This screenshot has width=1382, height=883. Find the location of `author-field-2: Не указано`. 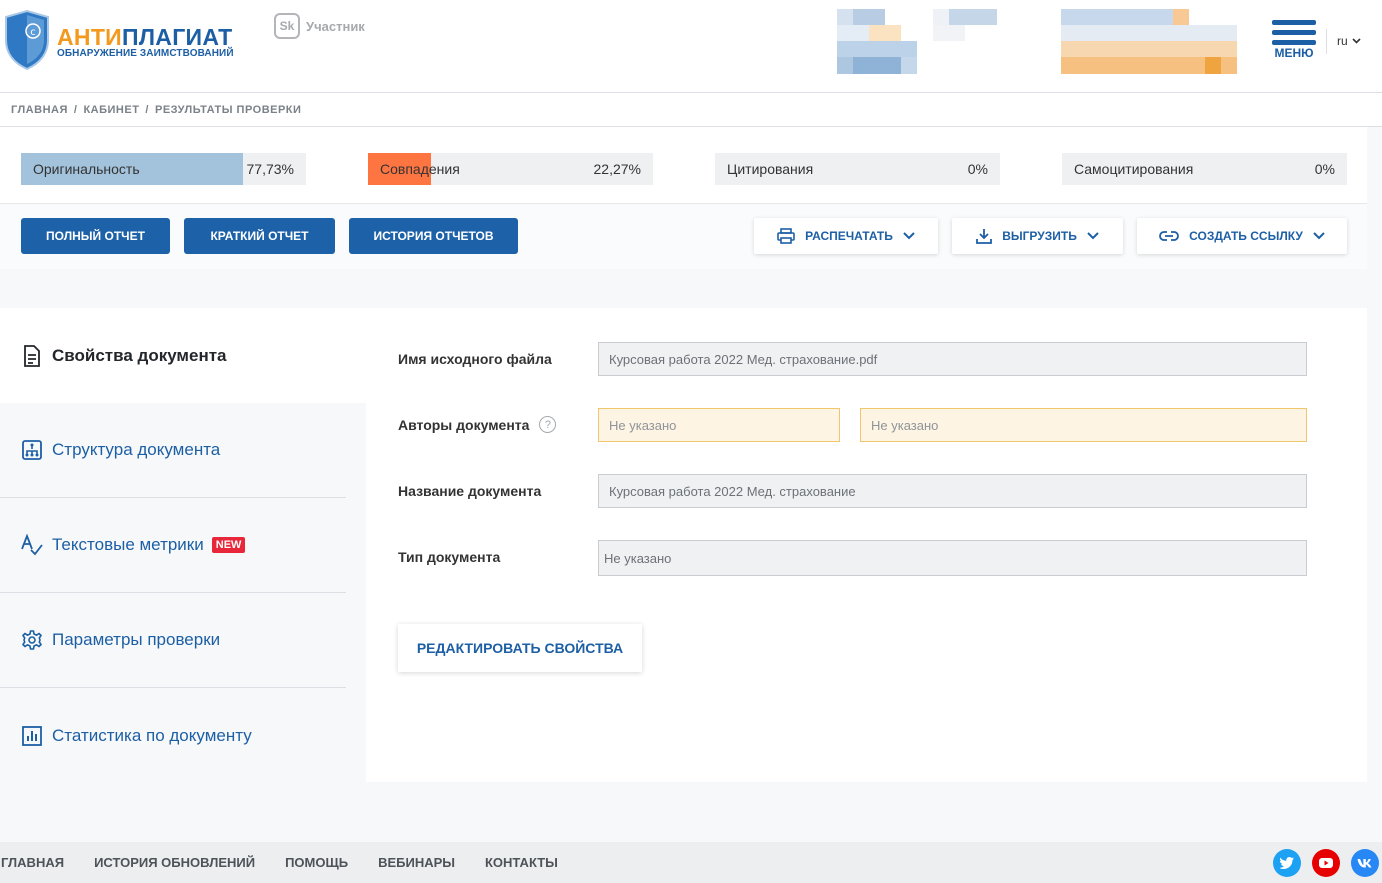

author-field-2: Не указано is located at coordinates (1083, 425).